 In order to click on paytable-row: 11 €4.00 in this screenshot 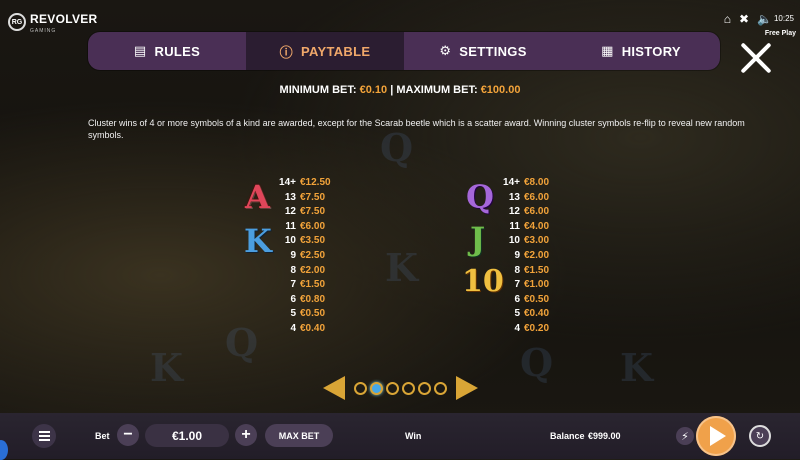, I will do `click(519, 228)`.